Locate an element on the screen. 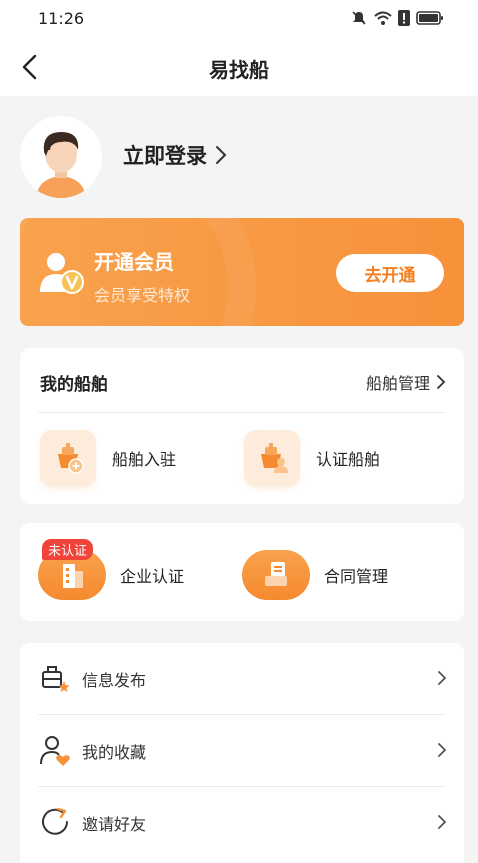 The height and width of the screenshot is (863, 478). status-icons is located at coordinates (397, 18).